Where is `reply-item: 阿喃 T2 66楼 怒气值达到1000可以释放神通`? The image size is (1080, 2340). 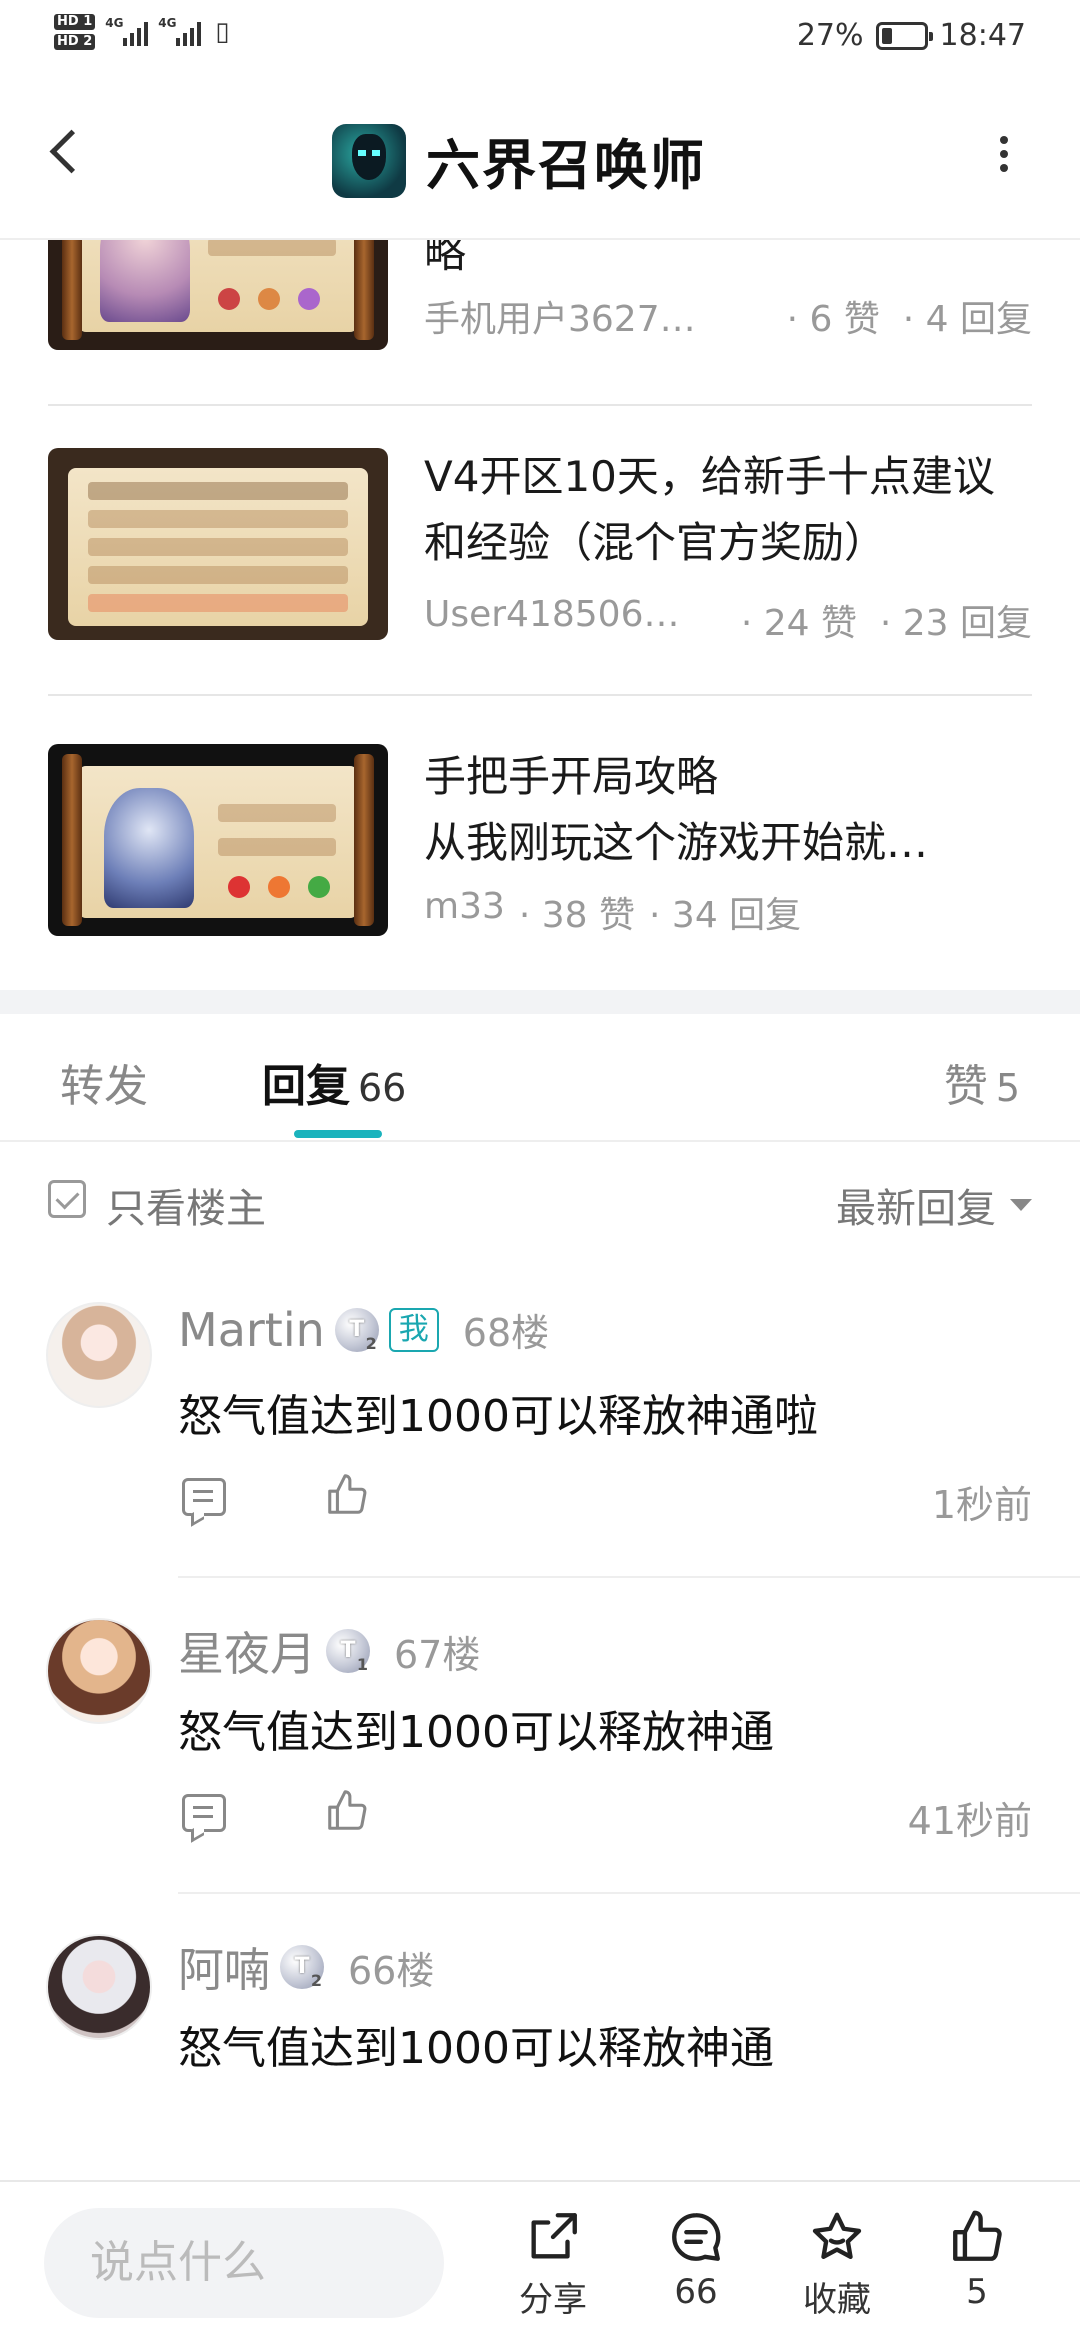
reply-item: 阿喃 T2 66楼 怒气值达到1000可以释放神通 is located at coordinates (540, 2052).